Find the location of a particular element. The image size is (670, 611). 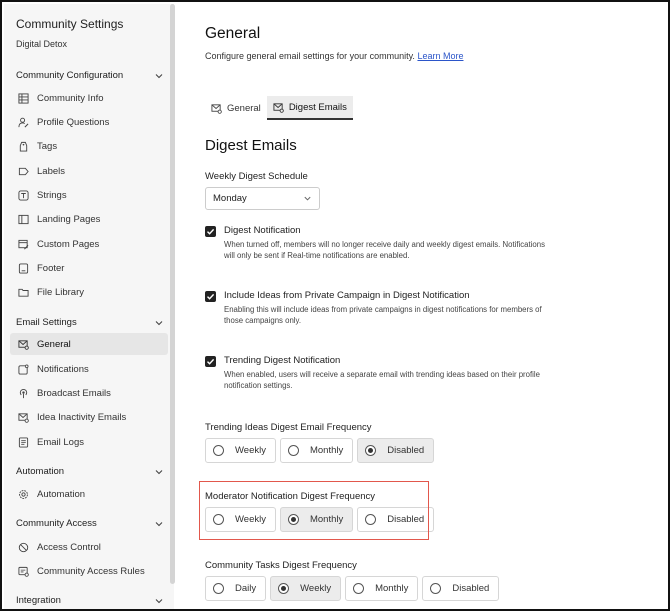

tab-general: General is located at coordinates (236, 108).